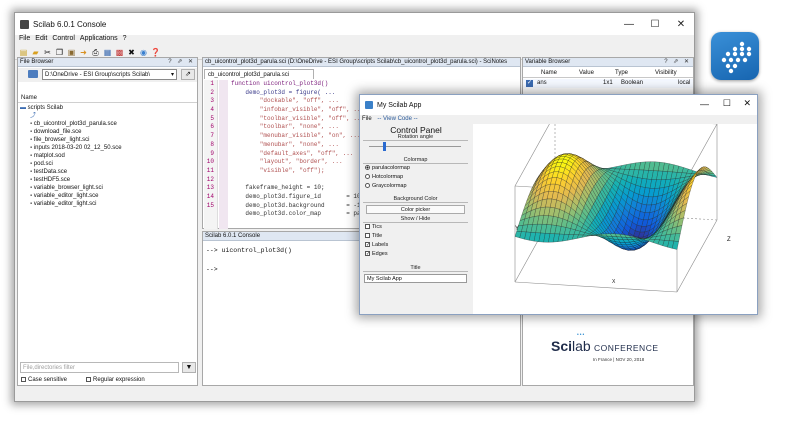  I want to click on menu-bar: File Edit Control Applications ?, so click(354, 40).